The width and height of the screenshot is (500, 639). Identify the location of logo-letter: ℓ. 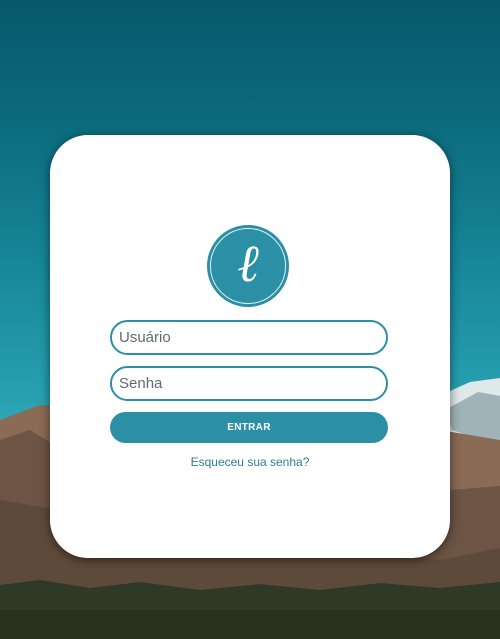
(248, 264).